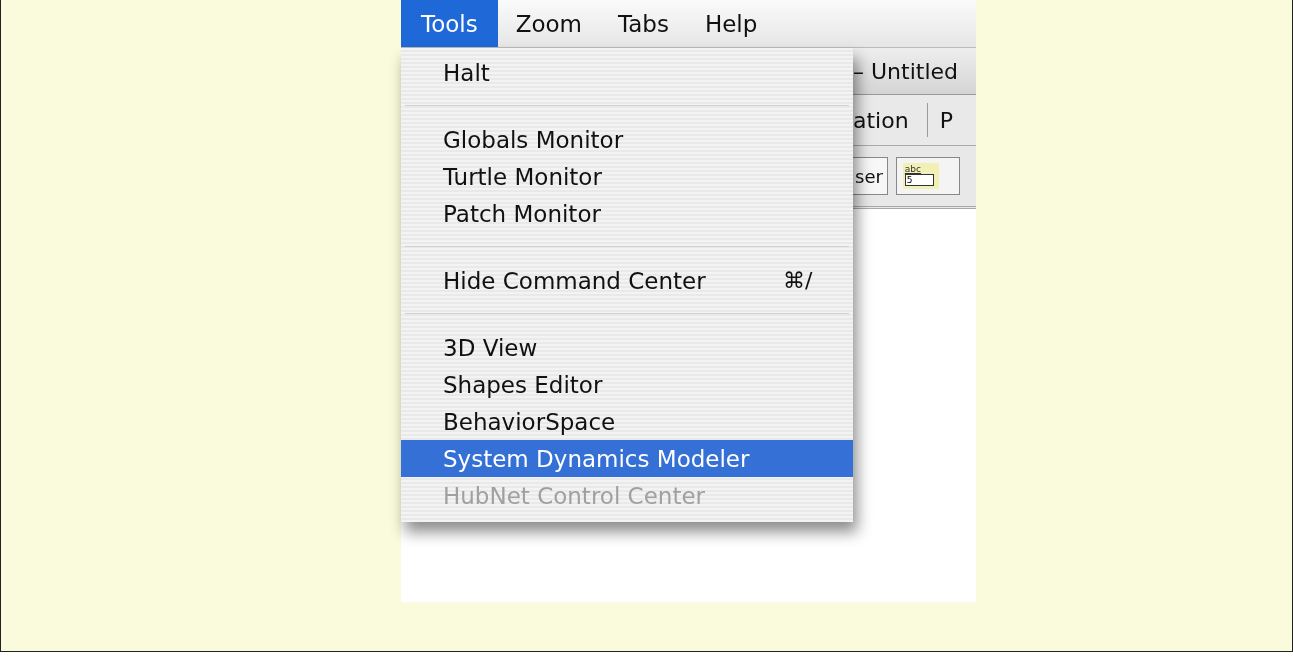 The width and height of the screenshot is (1293, 669). I want to click on menu-item: 3D View, so click(627, 347).